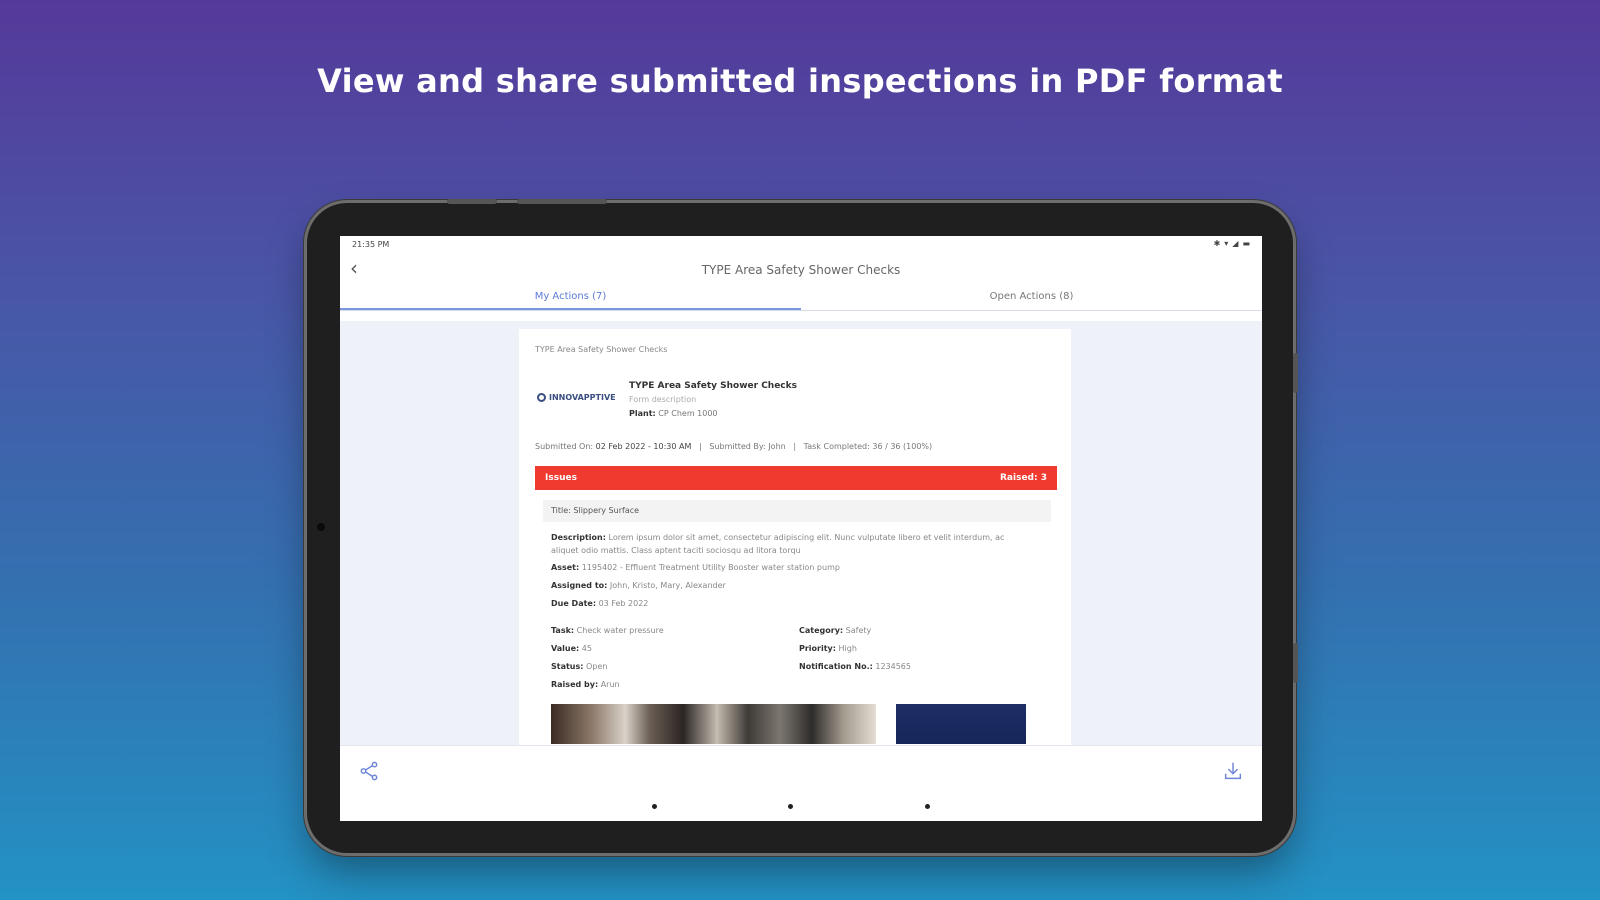 Image resolution: width=1600 pixels, height=900 pixels. I want to click on signal-icon: ◢, so click(1235, 243).